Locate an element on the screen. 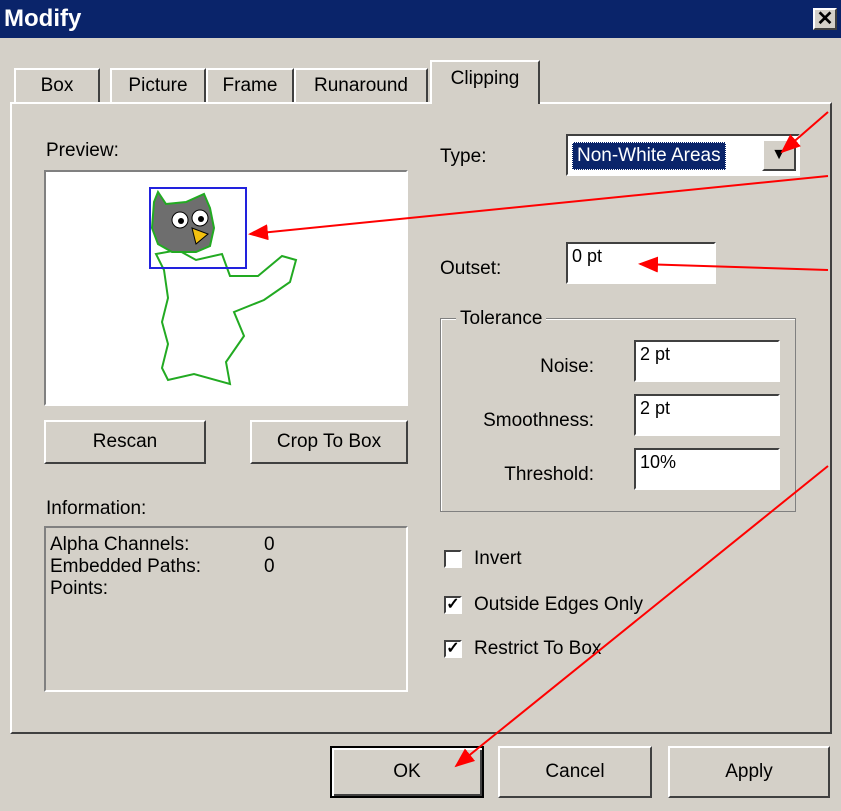  arrow-to-preview is located at coordinates (538, 208).